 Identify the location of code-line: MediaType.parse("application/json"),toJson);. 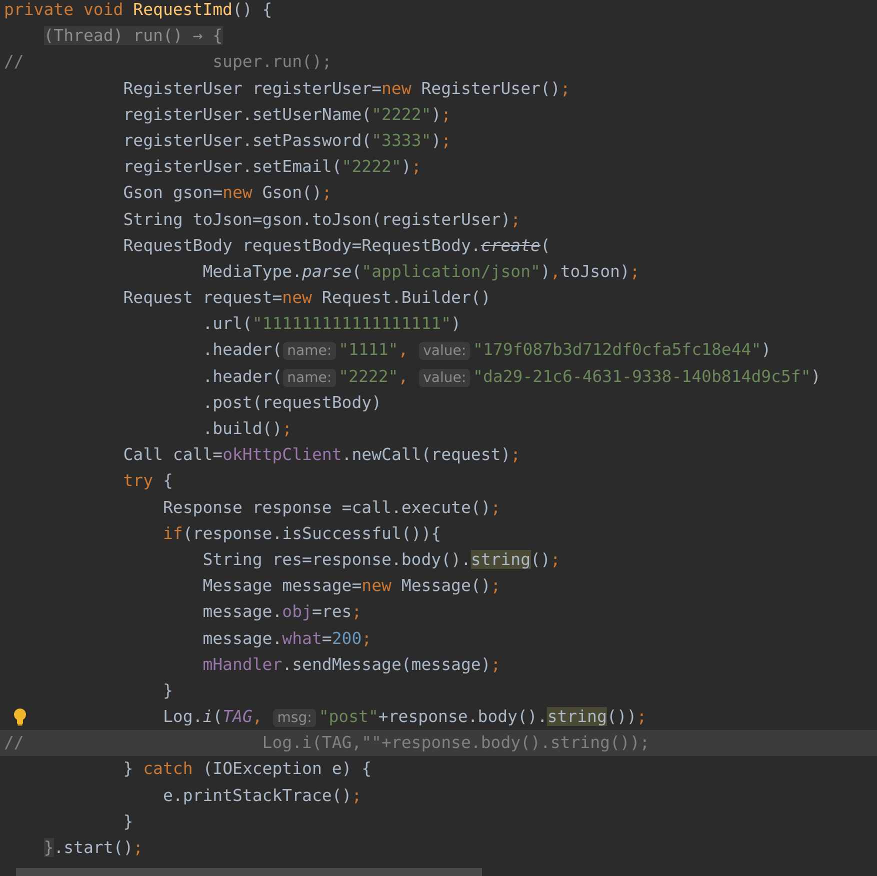
(421, 271).